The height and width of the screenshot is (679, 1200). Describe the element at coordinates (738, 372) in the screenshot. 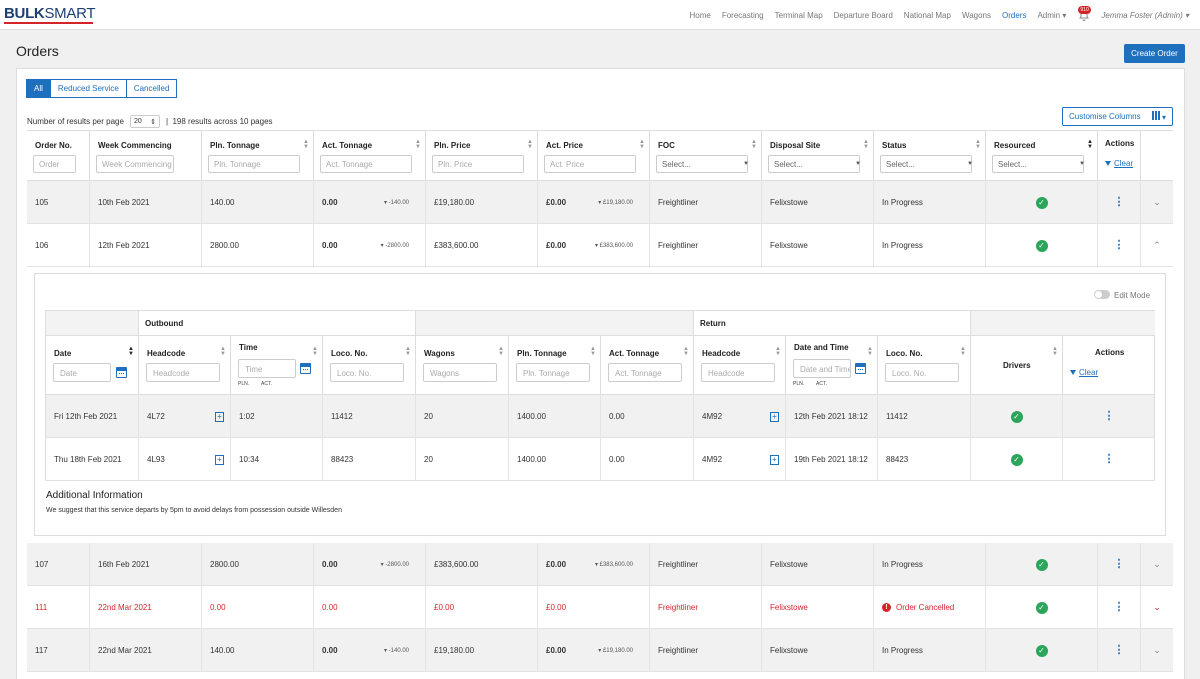

I see `return-headcode-filter: Headcode` at that location.